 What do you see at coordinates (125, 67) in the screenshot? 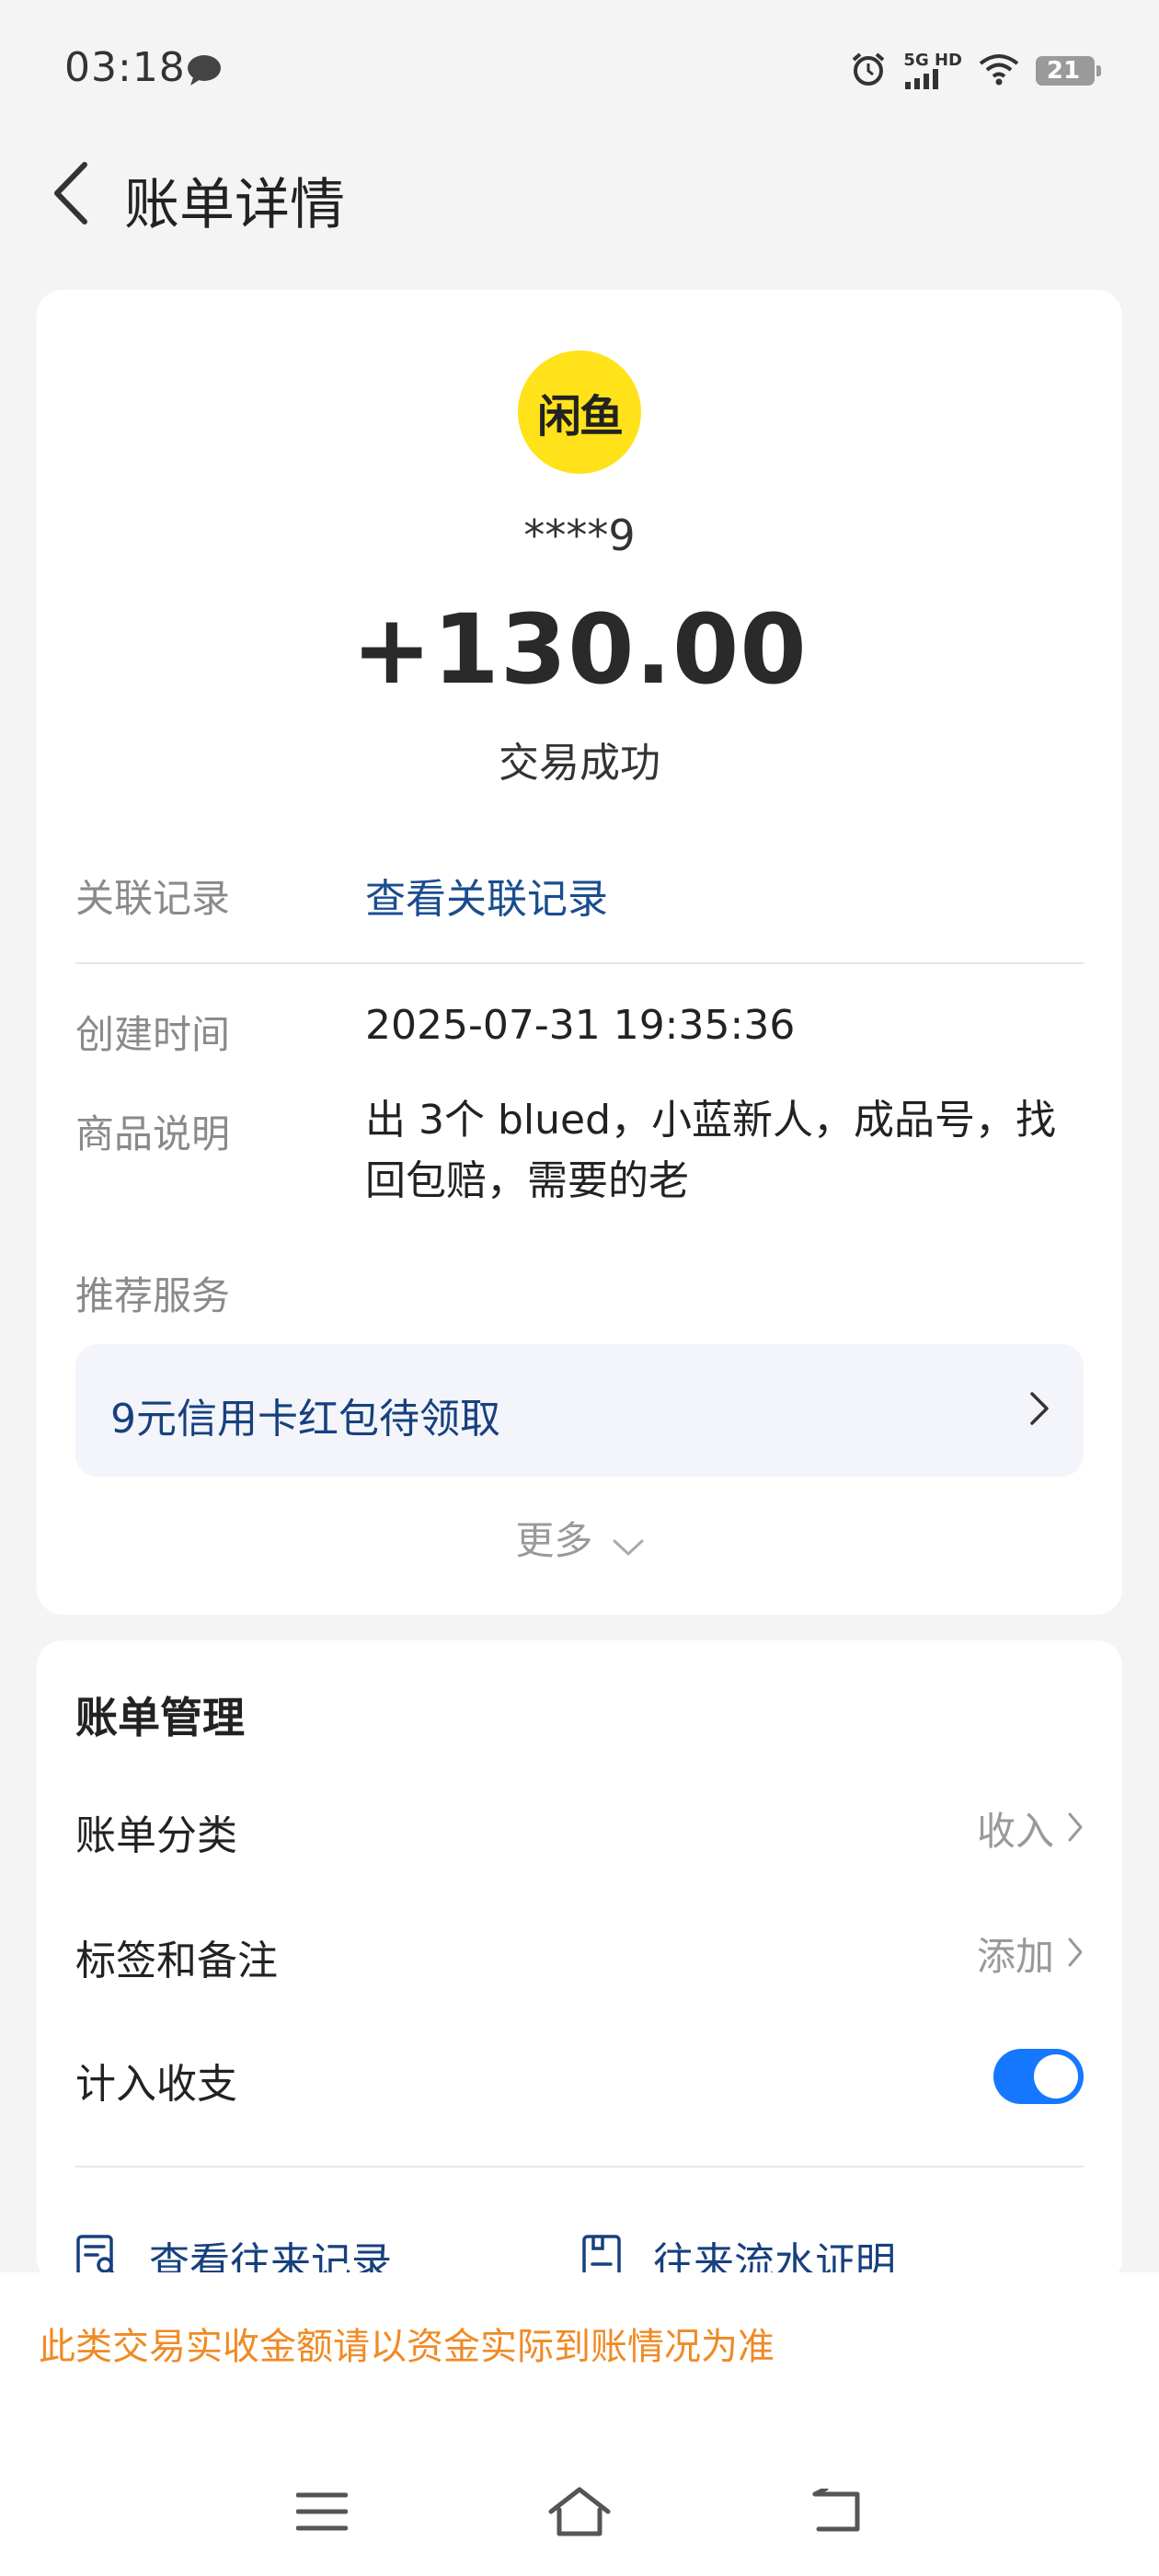
I see `status-time: 03:18` at bounding box center [125, 67].